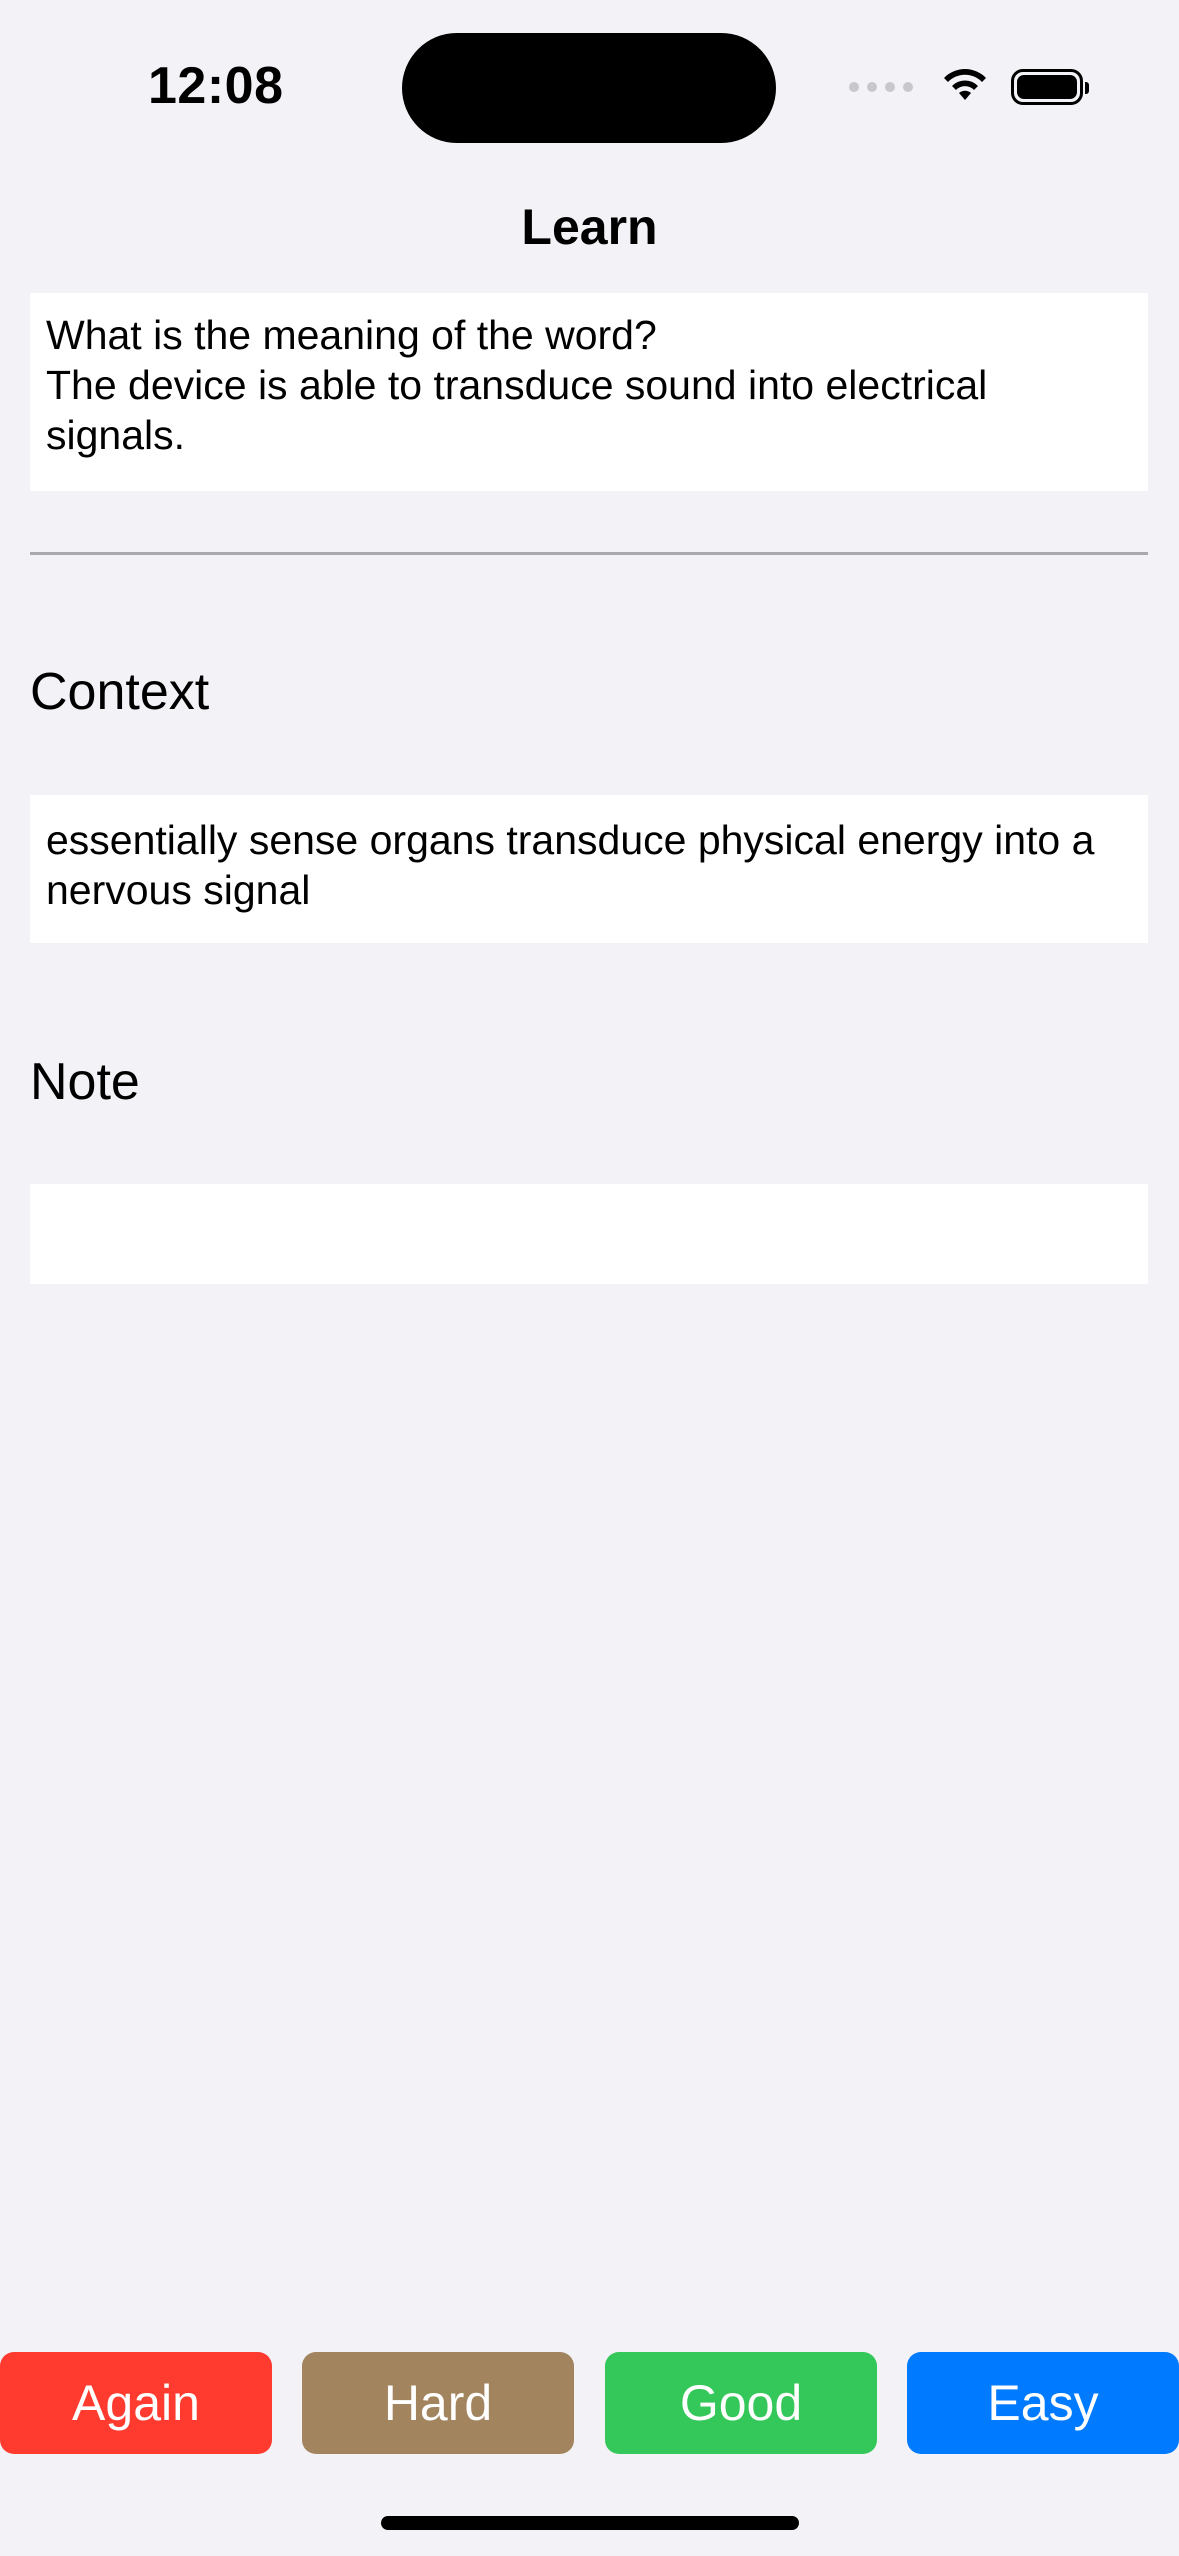 The image size is (1179, 2556). What do you see at coordinates (589, 553) in the screenshot?
I see `divider` at bounding box center [589, 553].